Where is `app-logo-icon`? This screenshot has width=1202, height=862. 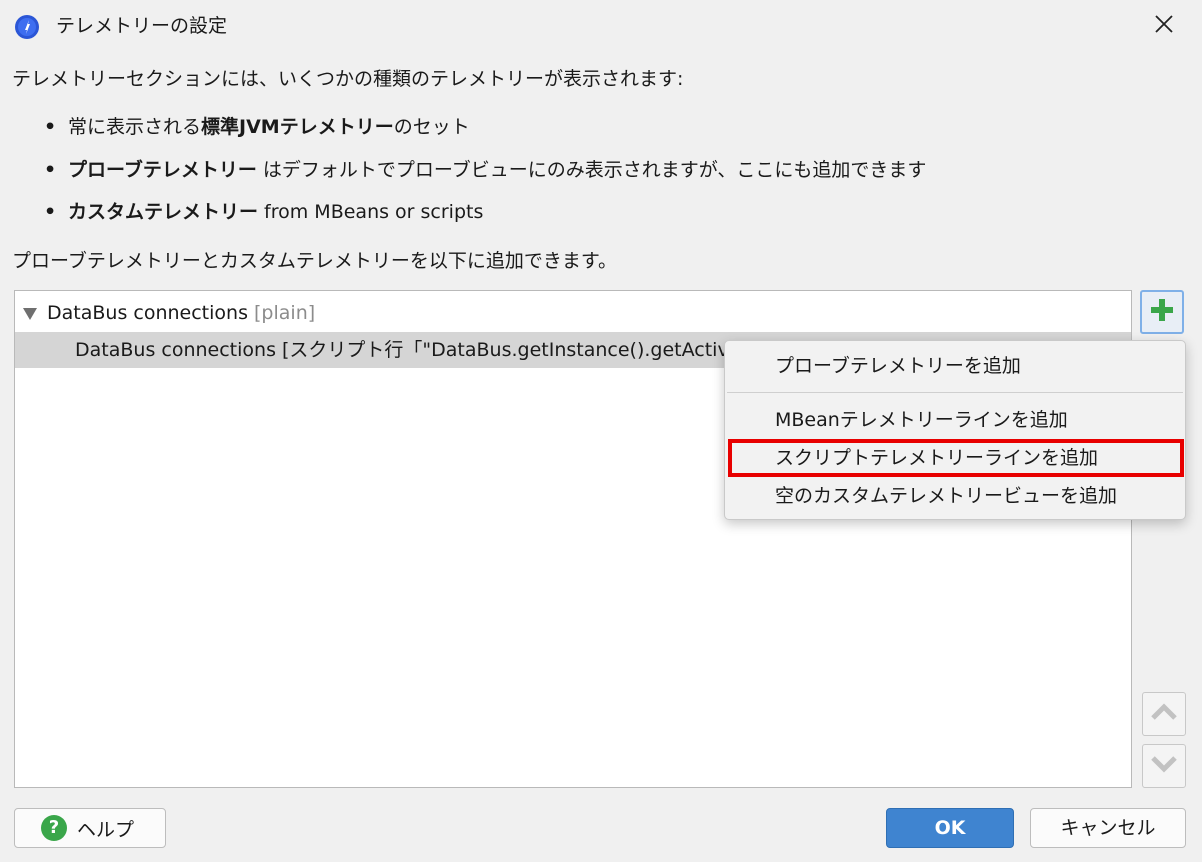
app-logo-icon is located at coordinates (27, 27).